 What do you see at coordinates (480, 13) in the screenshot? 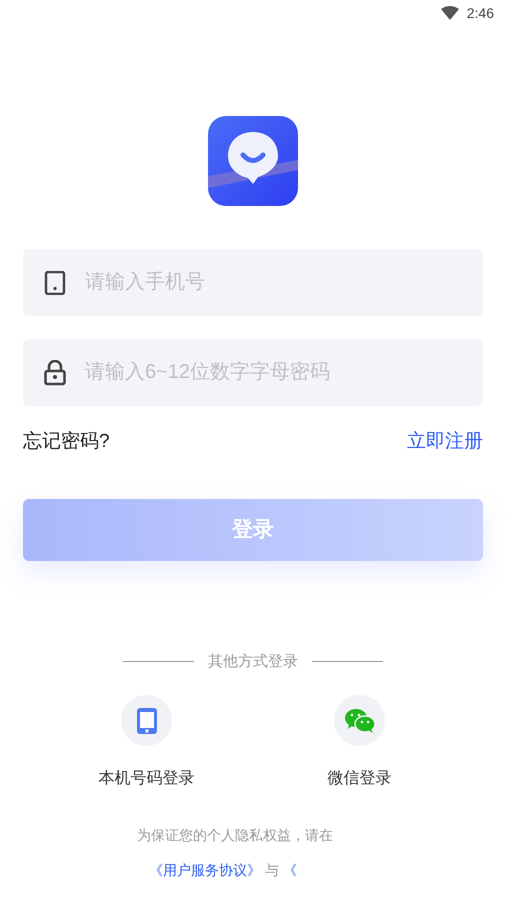
I see `status-time: 2:46` at bounding box center [480, 13].